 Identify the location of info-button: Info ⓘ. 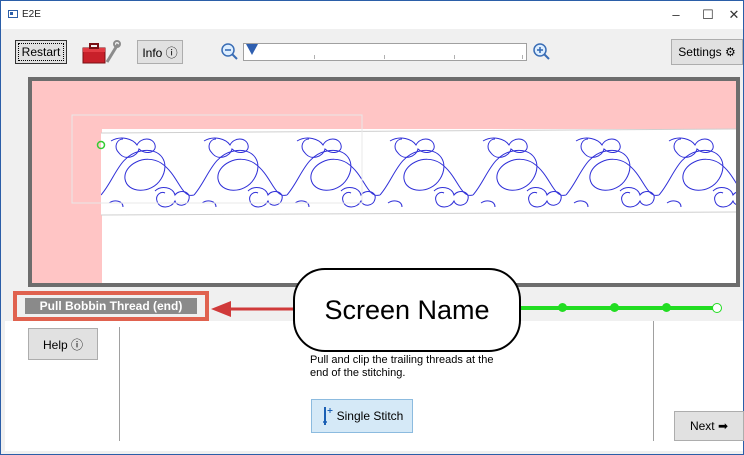
(160, 52).